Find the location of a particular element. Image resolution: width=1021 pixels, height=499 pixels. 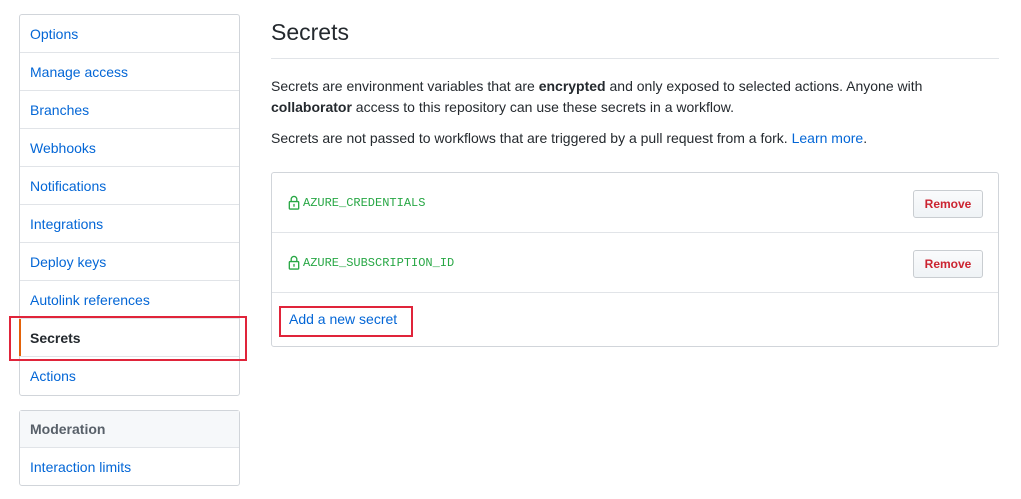

sidebar-item-branches: Branches is located at coordinates (129, 110).